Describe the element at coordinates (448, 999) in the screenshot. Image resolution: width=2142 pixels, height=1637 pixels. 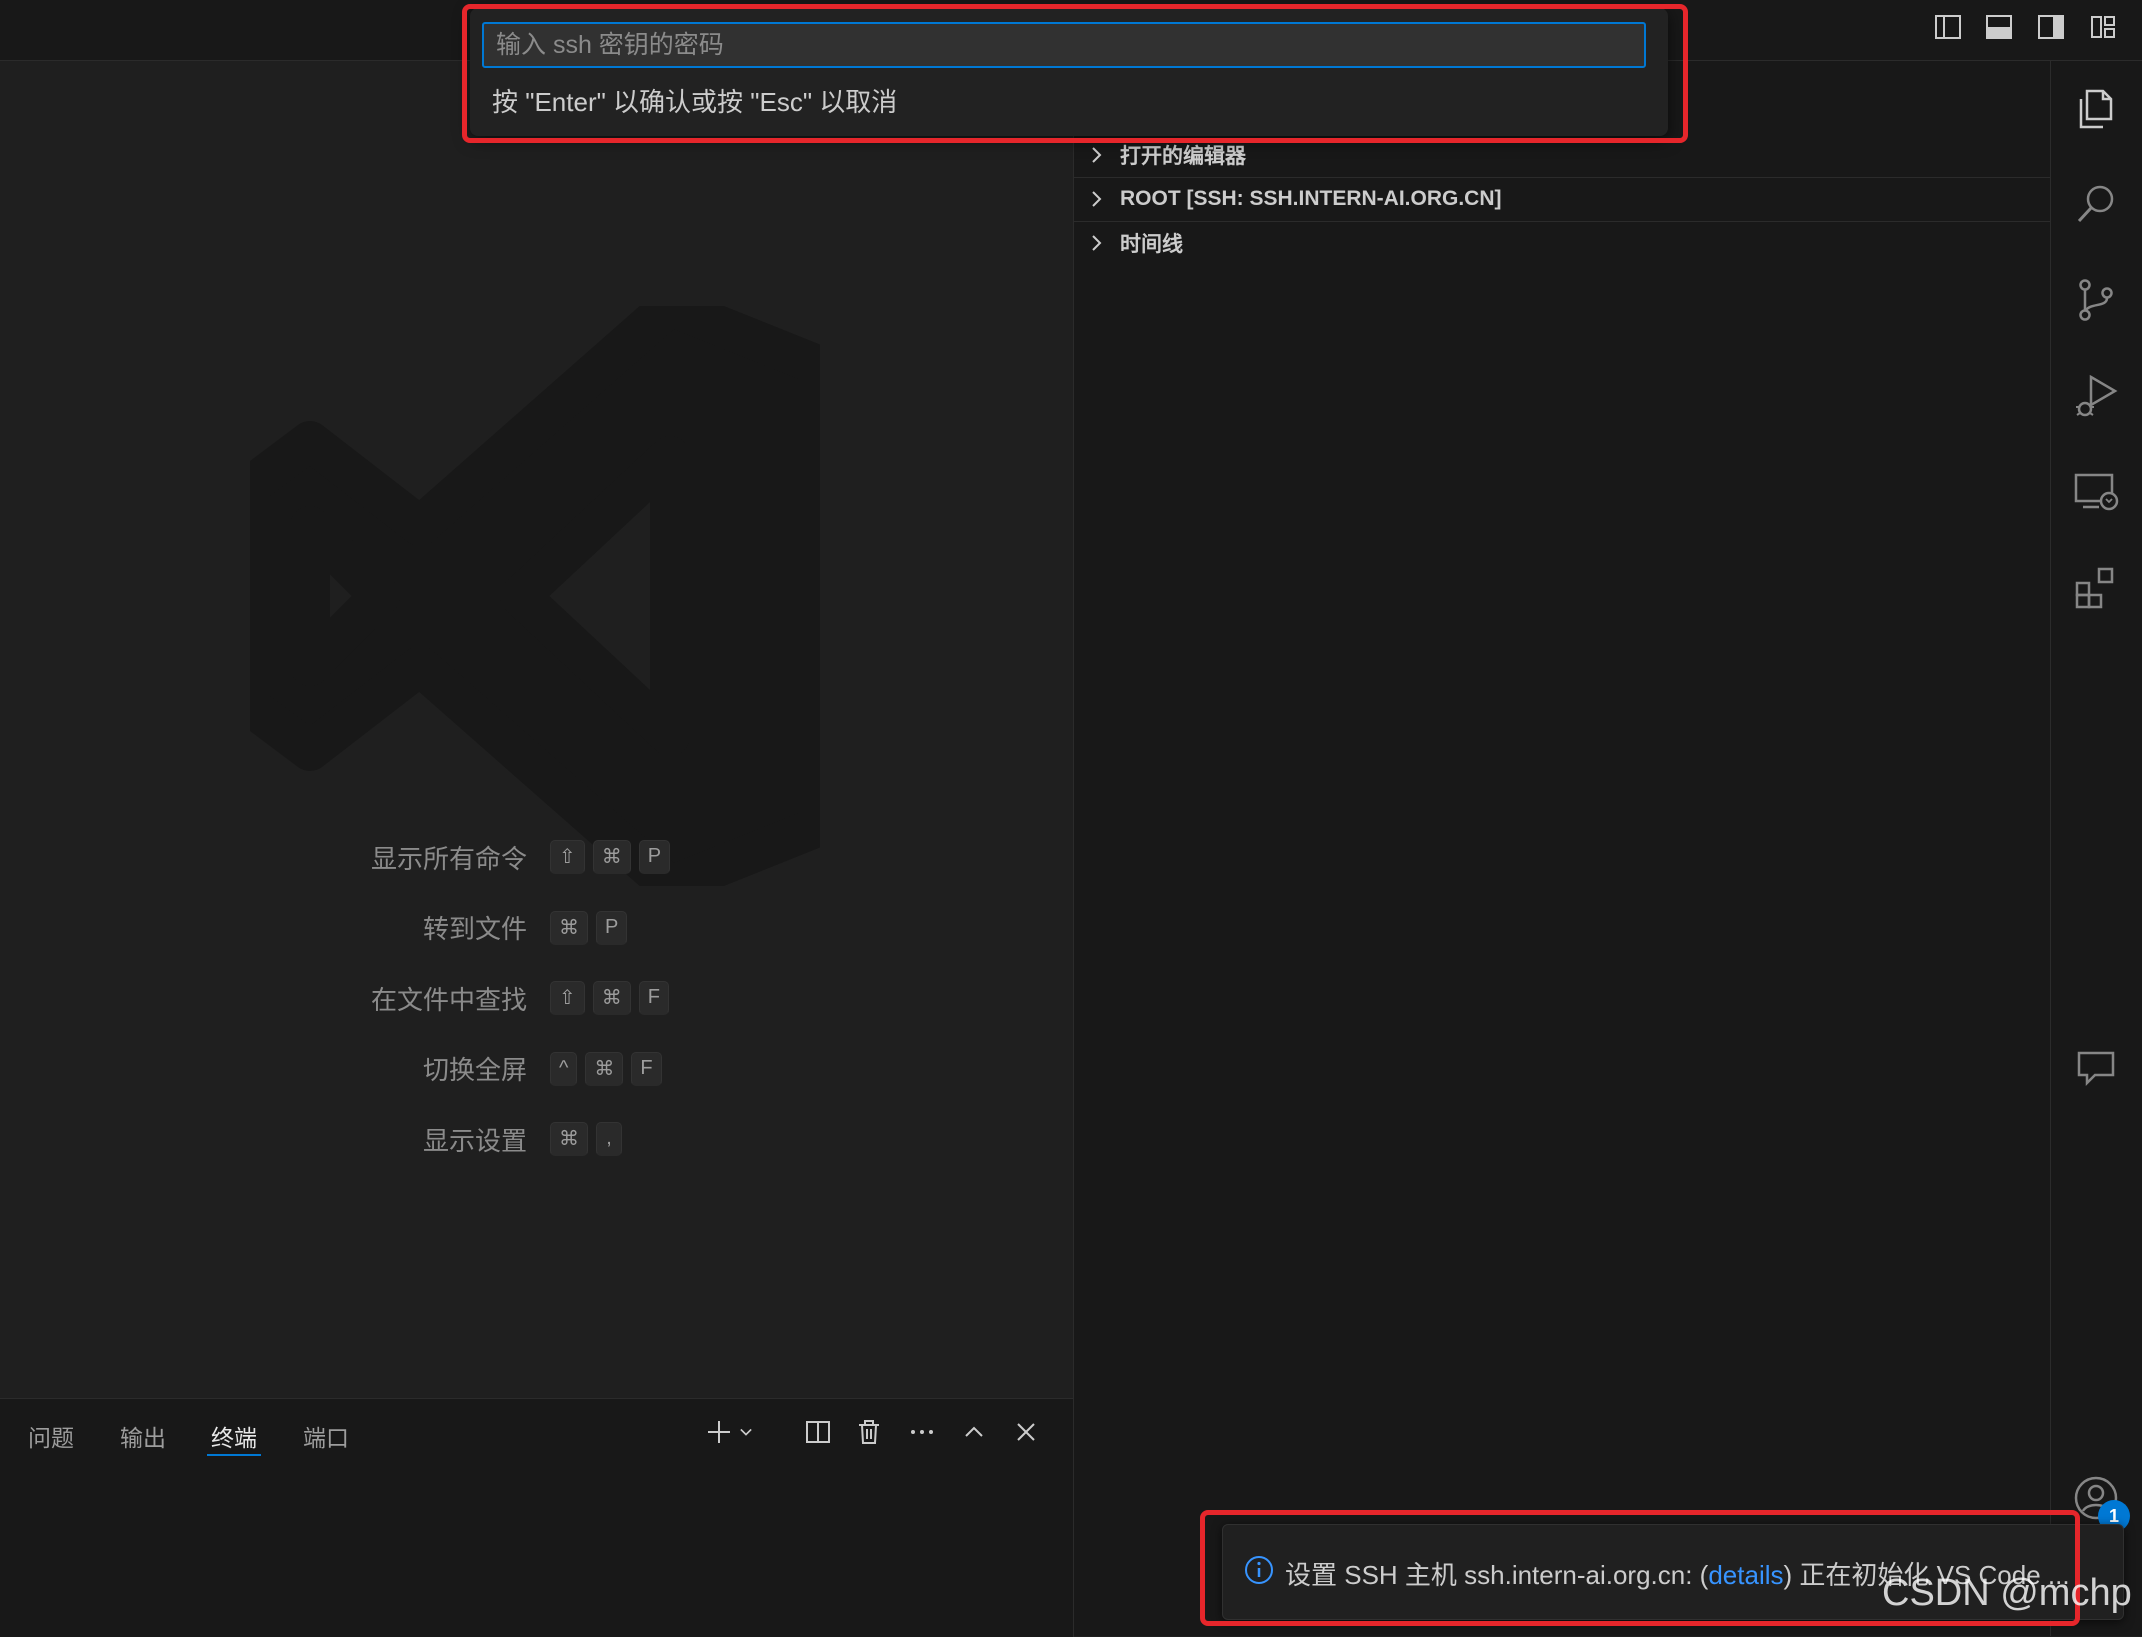
I see `shortcut-label: 在文件中查找` at that location.